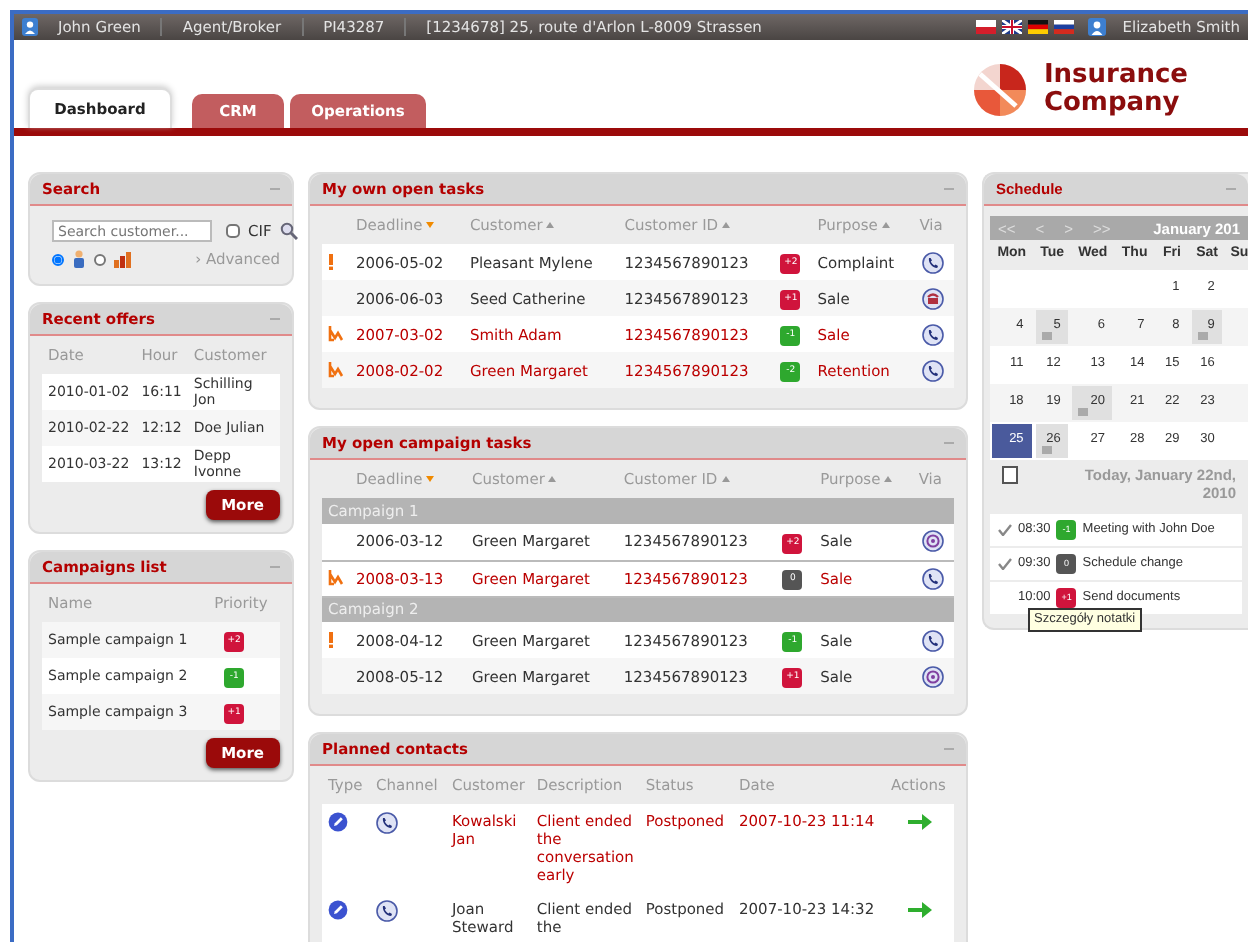 The image size is (1248, 942). Describe the element at coordinates (1112, 104) in the screenshot. I see `logo-text: Company` at that location.